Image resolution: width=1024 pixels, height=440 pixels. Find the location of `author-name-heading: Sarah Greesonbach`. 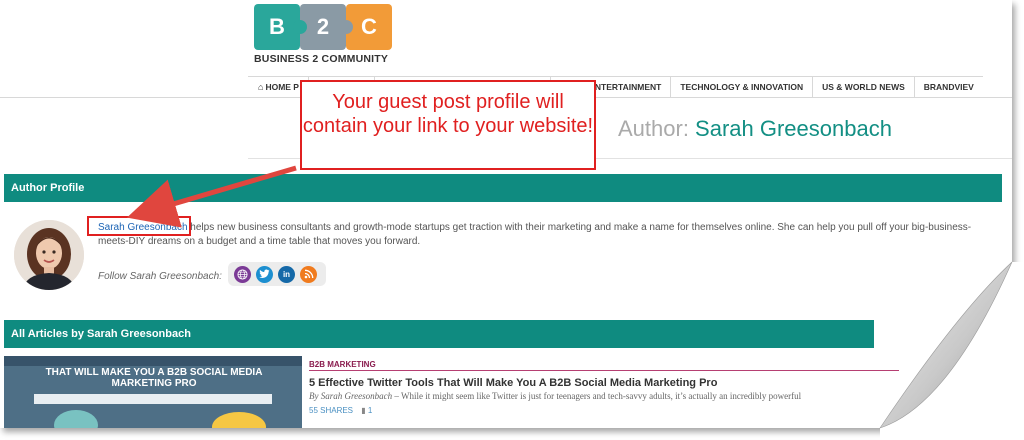

author-name-heading: Sarah Greesonbach is located at coordinates (793, 128).